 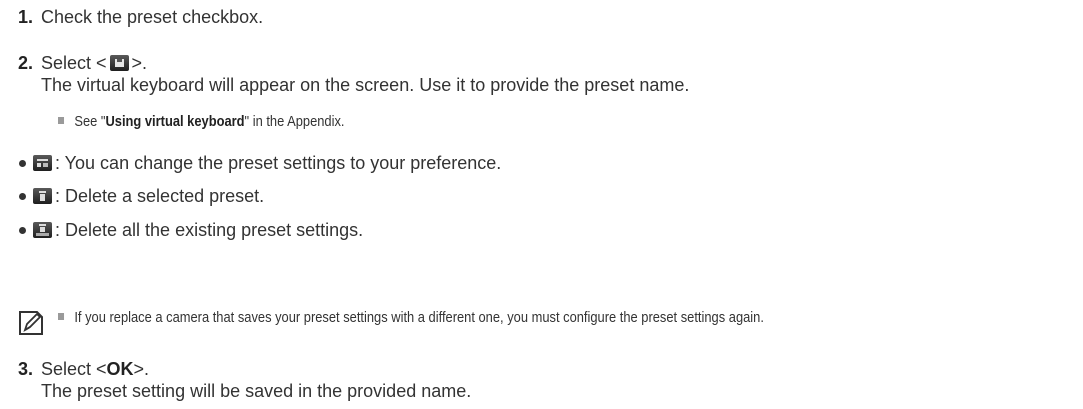 What do you see at coordinates (31, 323) in the screenshot?
I see `note-pencil-icon` at bounding box center [31, 323].